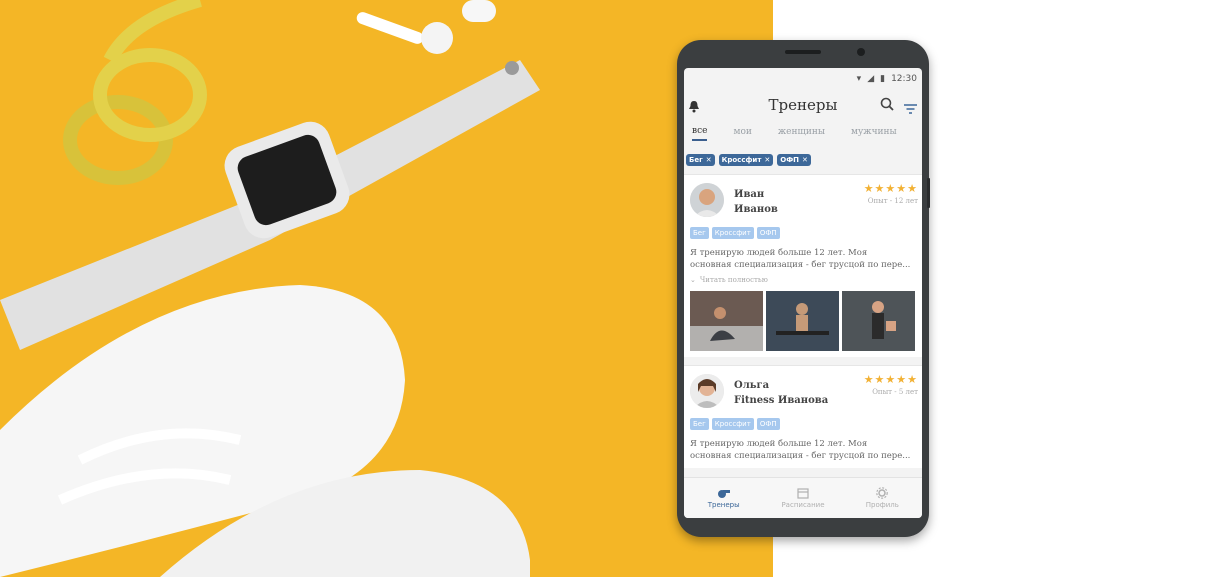 The height and width of the screenshot is (577, 1230). I want to click on status-time: 12:30, so click(904, 79).